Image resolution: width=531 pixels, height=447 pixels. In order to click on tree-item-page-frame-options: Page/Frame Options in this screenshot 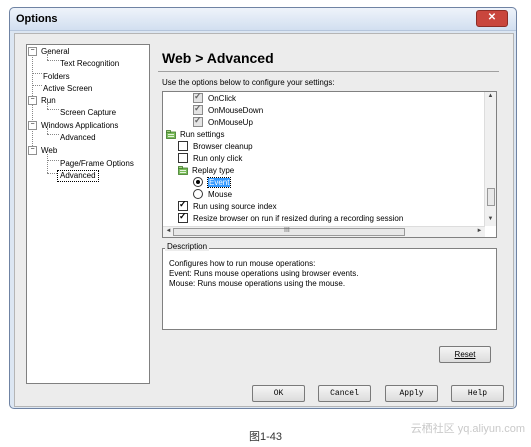, I will do `click(97, 164)`.